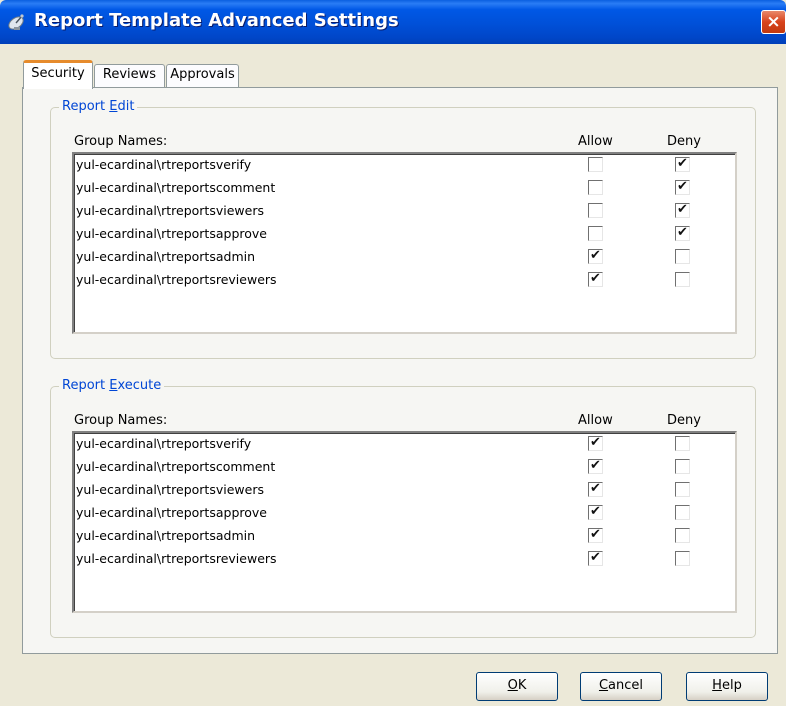 The image size is (786, 706). What do you see at coordinates (727, 686) in the screenshot?
I see `help-button: Help` at bounding box center [727, 686].